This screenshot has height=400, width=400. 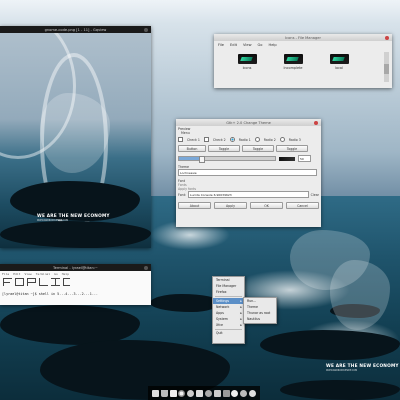 What do you see at coordinates (224, 148) in the screenshot?
I see `toggle-button-1: Toggle` at bounding box center [224, 148].